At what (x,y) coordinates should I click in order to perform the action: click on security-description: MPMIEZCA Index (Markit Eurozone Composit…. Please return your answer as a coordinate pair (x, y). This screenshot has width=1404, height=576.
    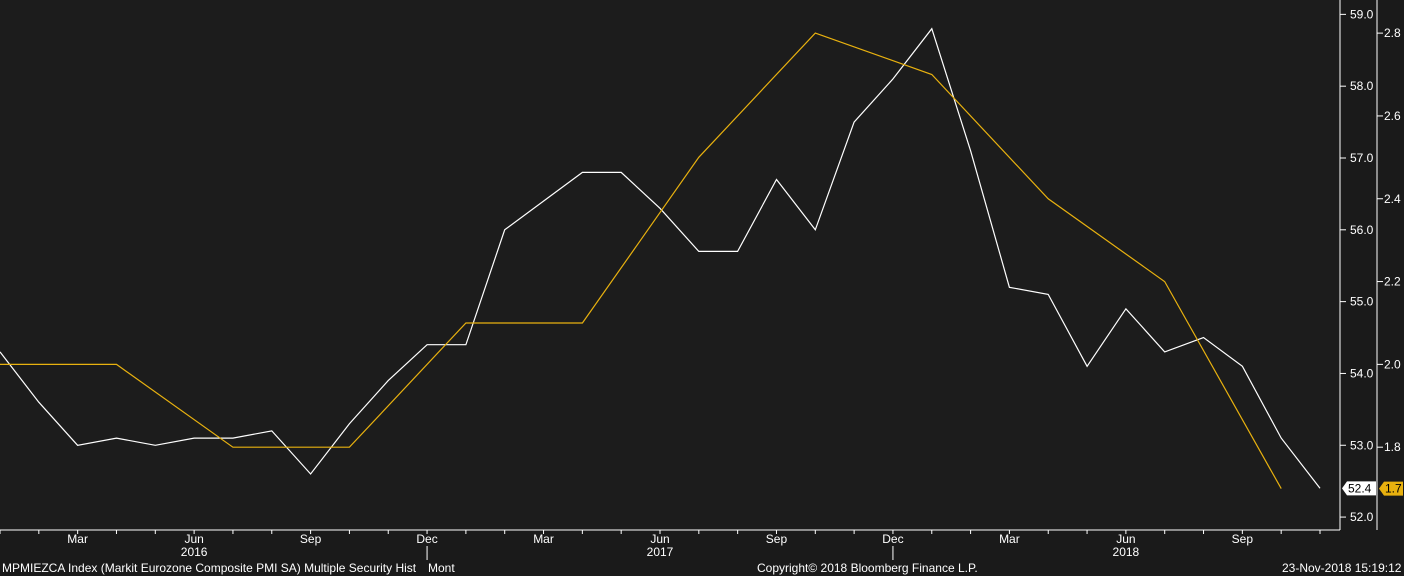
    Looking at the image, I should click on (209, 568).